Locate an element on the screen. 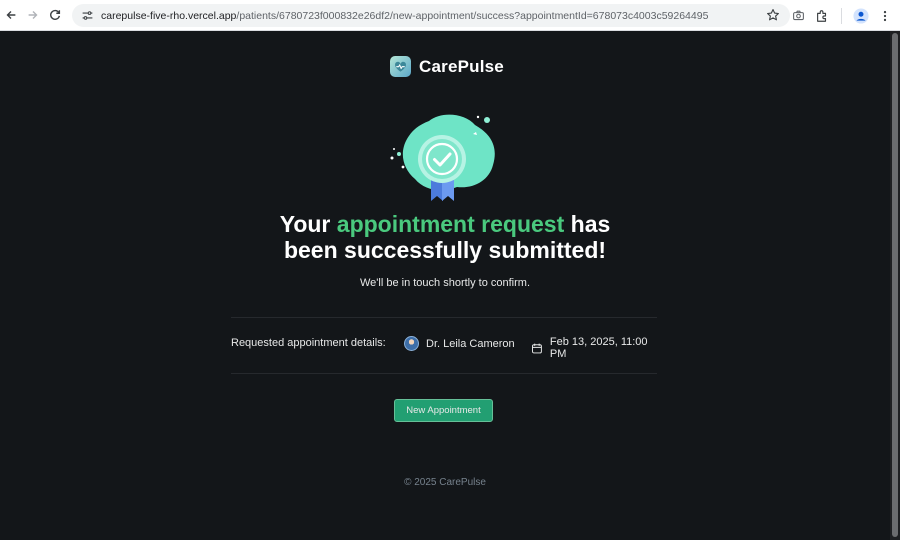 The width and height of the screenshot is (900, 540). headline-accent: appointment request is located at coordinates (450, 224).